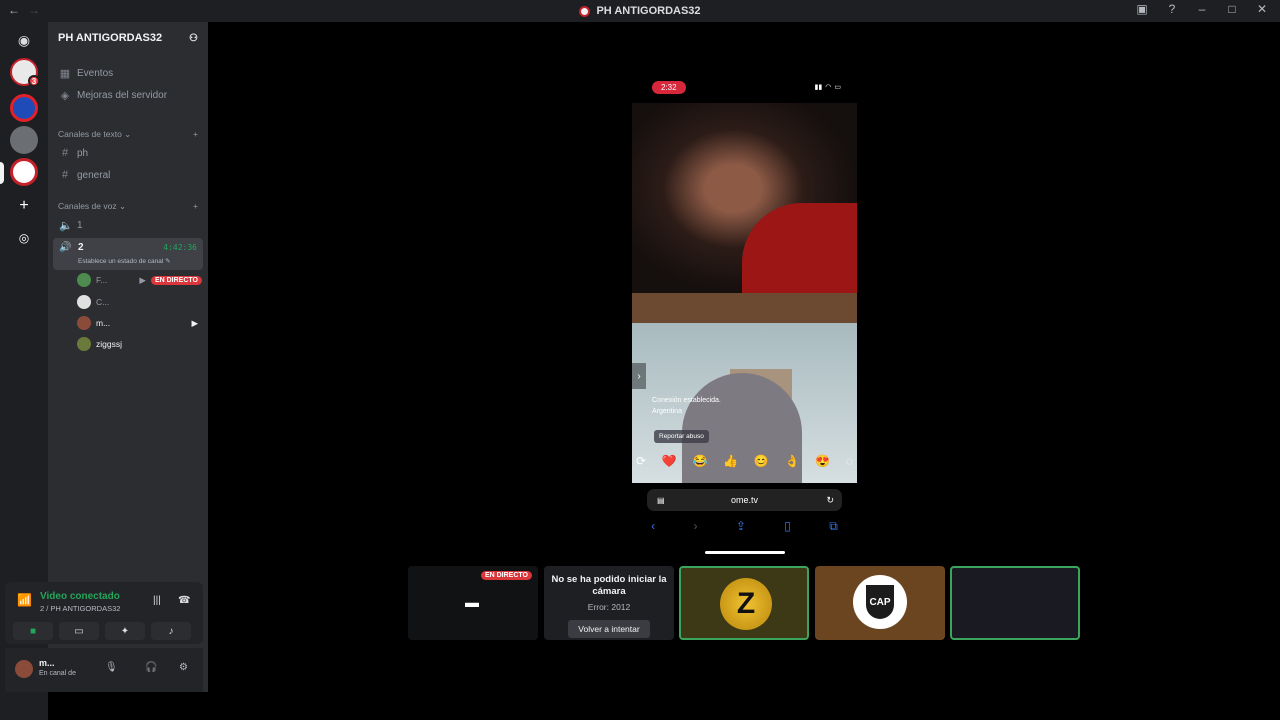  What do you see at coordinates (193, 38) in the screenshot?
I see `add-member-icon: ⚇` at bounding box center [193, 38].